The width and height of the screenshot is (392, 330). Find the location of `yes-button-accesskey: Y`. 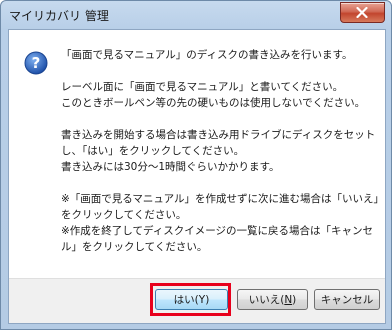

yes-button-accesskey: Y is located at coordinates (202, 300).